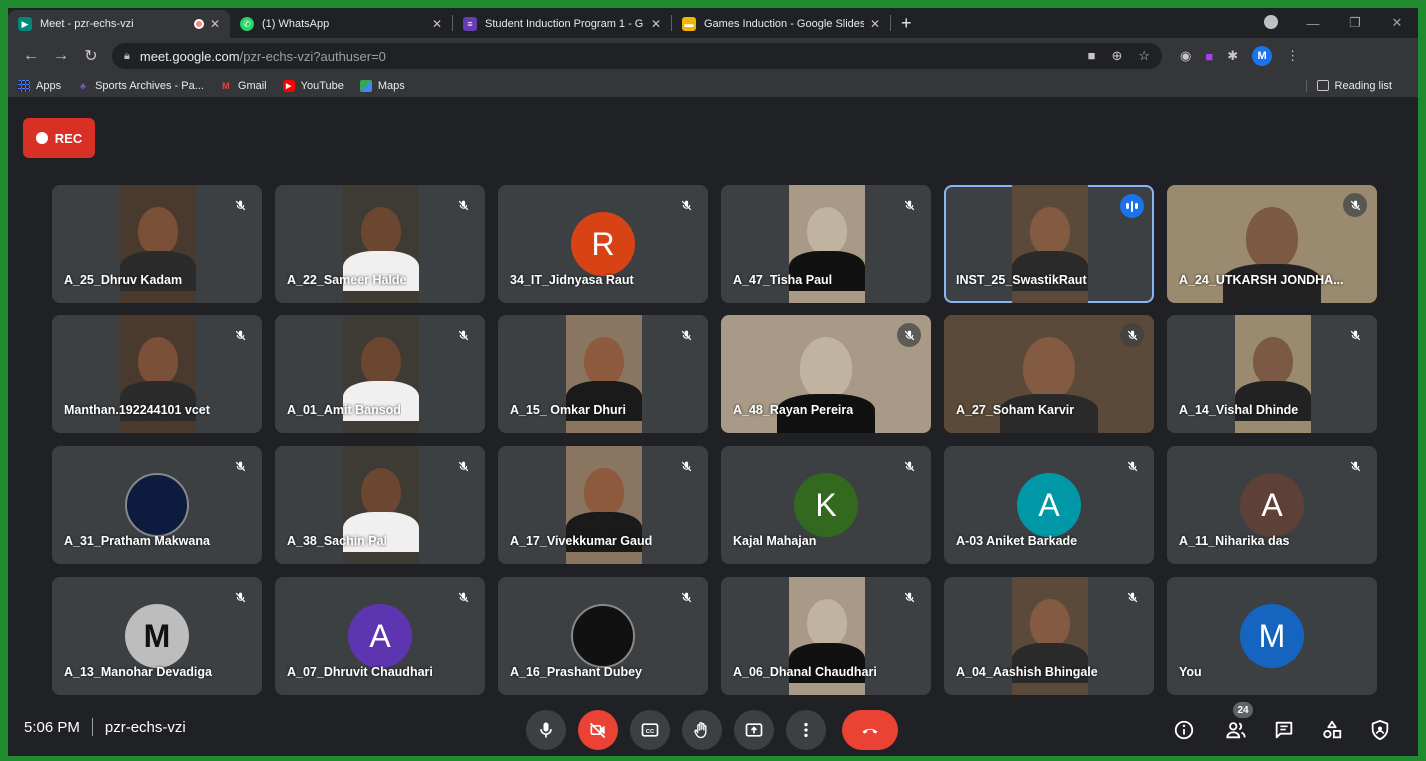 This screenshot has width=1426, height=761. Describe the element at coordinates (198, 24) in the screenshot. I see `recording-indicator-icon` at that location.